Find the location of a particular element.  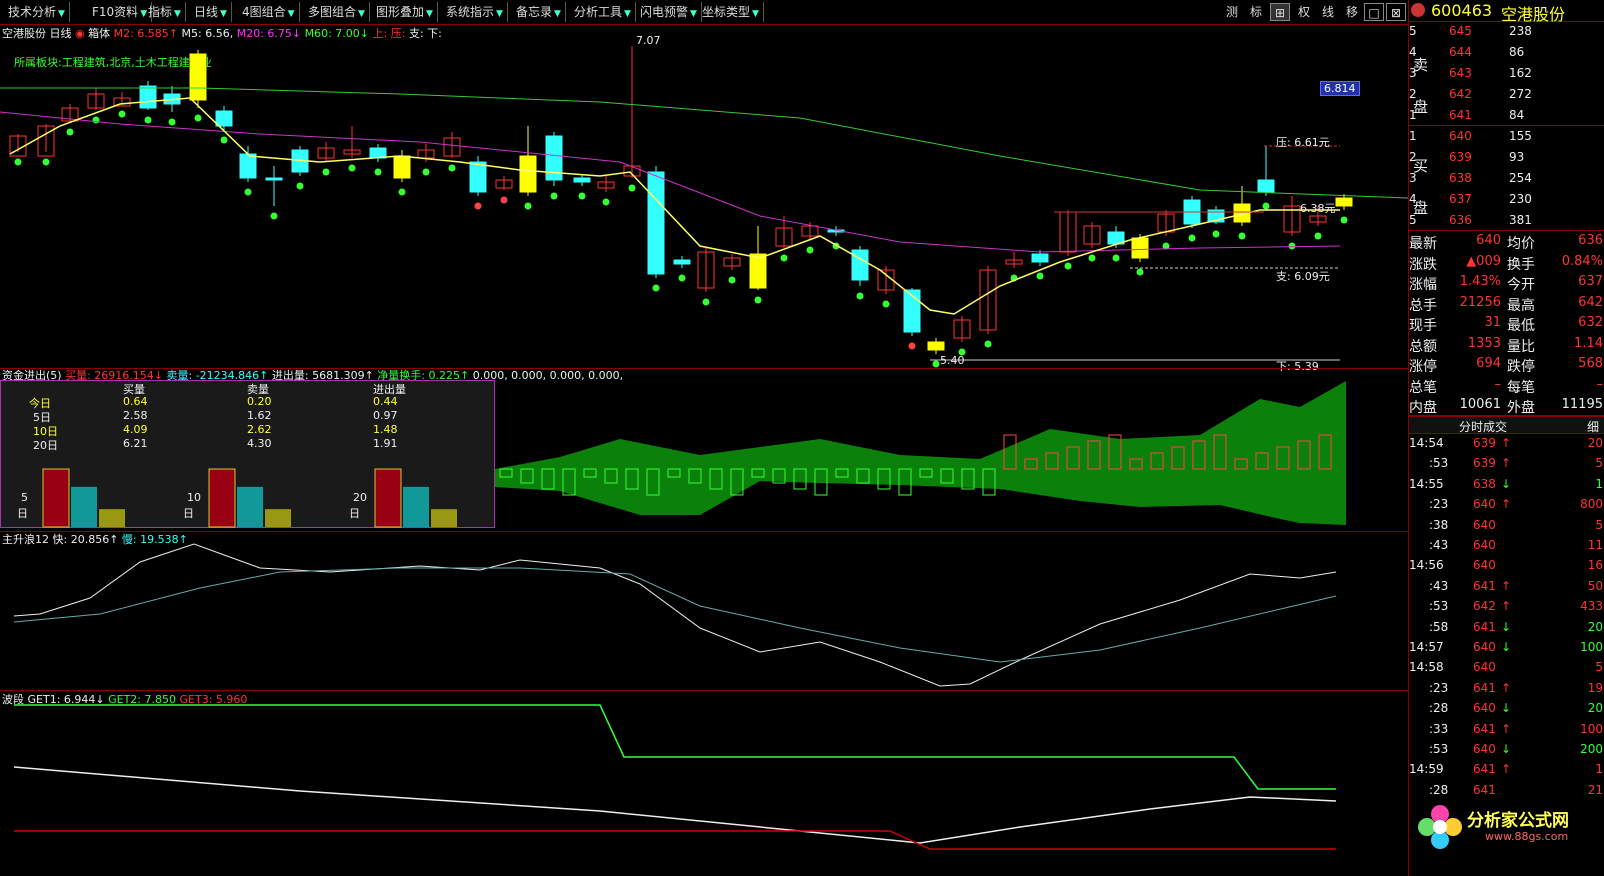

stat-label: 总额 is located at coordinates (1423, 346).